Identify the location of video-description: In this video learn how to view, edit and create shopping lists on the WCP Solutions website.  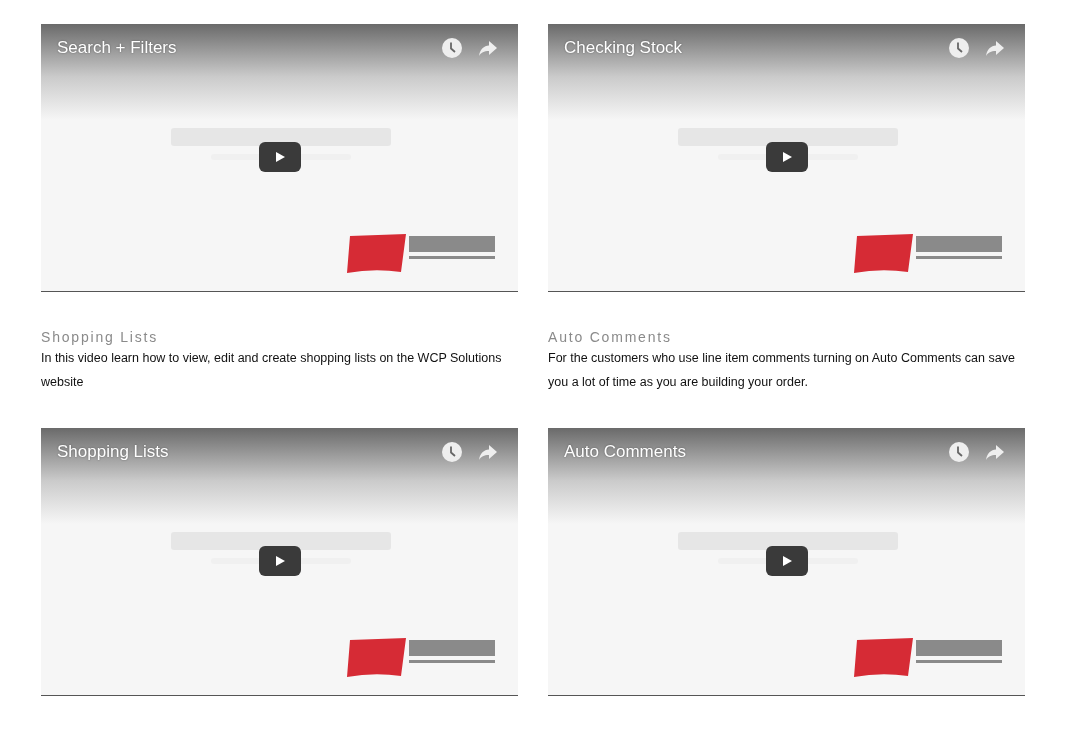
(272, 370).